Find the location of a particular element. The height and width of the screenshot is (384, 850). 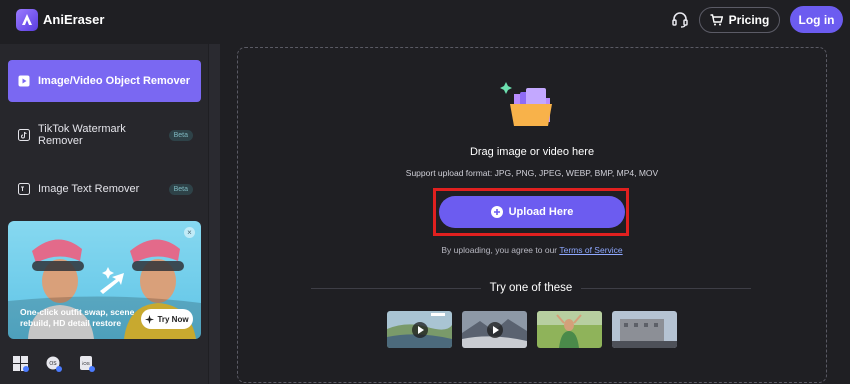

sidebar-item-tiktok-watermark: TikTok Watermark Remover Beta is located at coordinates (104, 135).